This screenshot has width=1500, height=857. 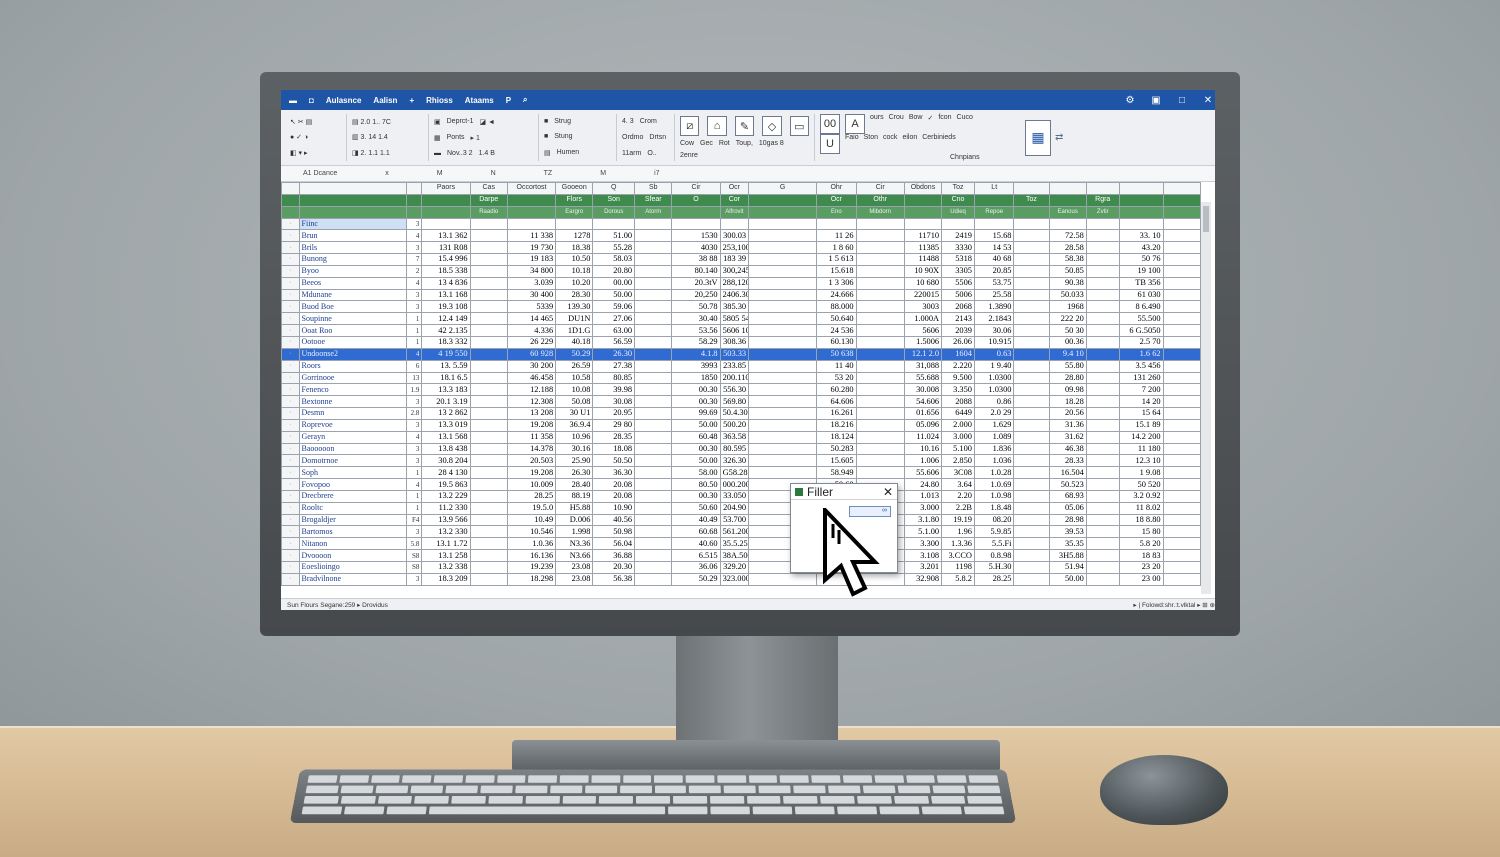 I want to click on table-cell: 1.089, so click(x=994, y=437).